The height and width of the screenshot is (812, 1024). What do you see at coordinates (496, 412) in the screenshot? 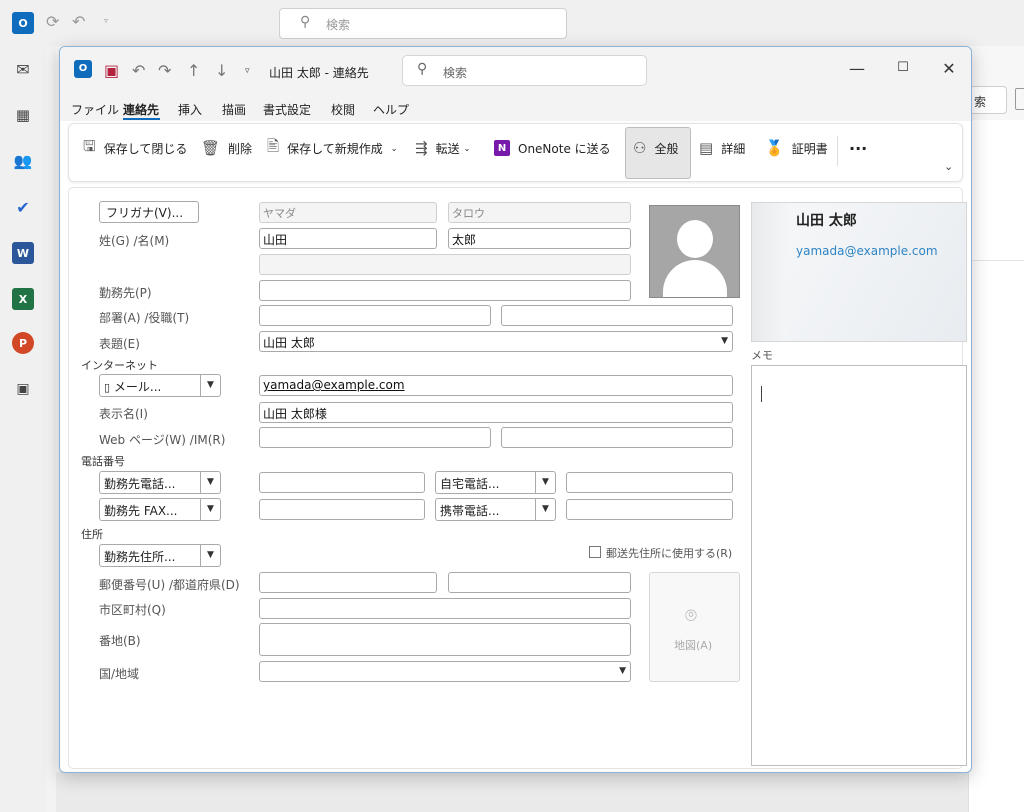
I see `display-name-field: 山田 太郎様` at bounding box center [496, 412].